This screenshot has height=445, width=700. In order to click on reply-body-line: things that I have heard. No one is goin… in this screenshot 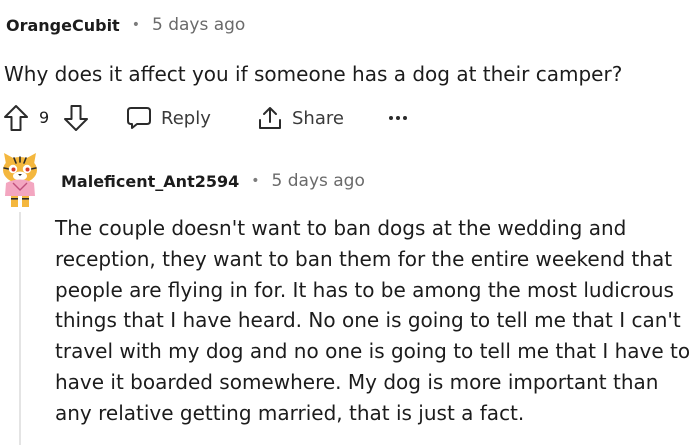, I will do `click(368, 320)`.